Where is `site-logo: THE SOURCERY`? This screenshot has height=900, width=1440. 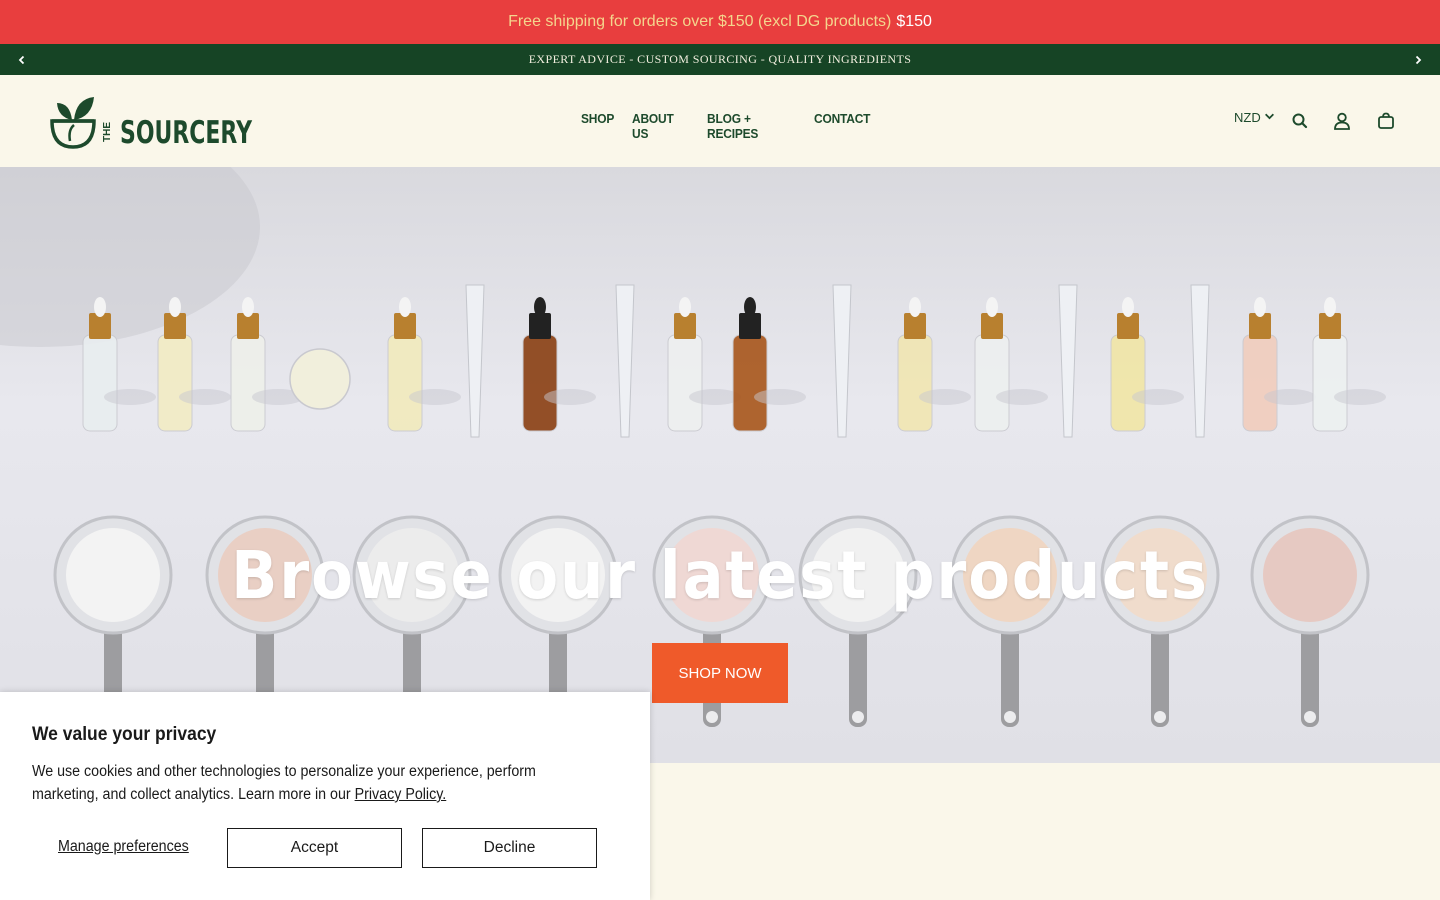
site-logo: THE SOURCERY is located at coordinates (152, 123).